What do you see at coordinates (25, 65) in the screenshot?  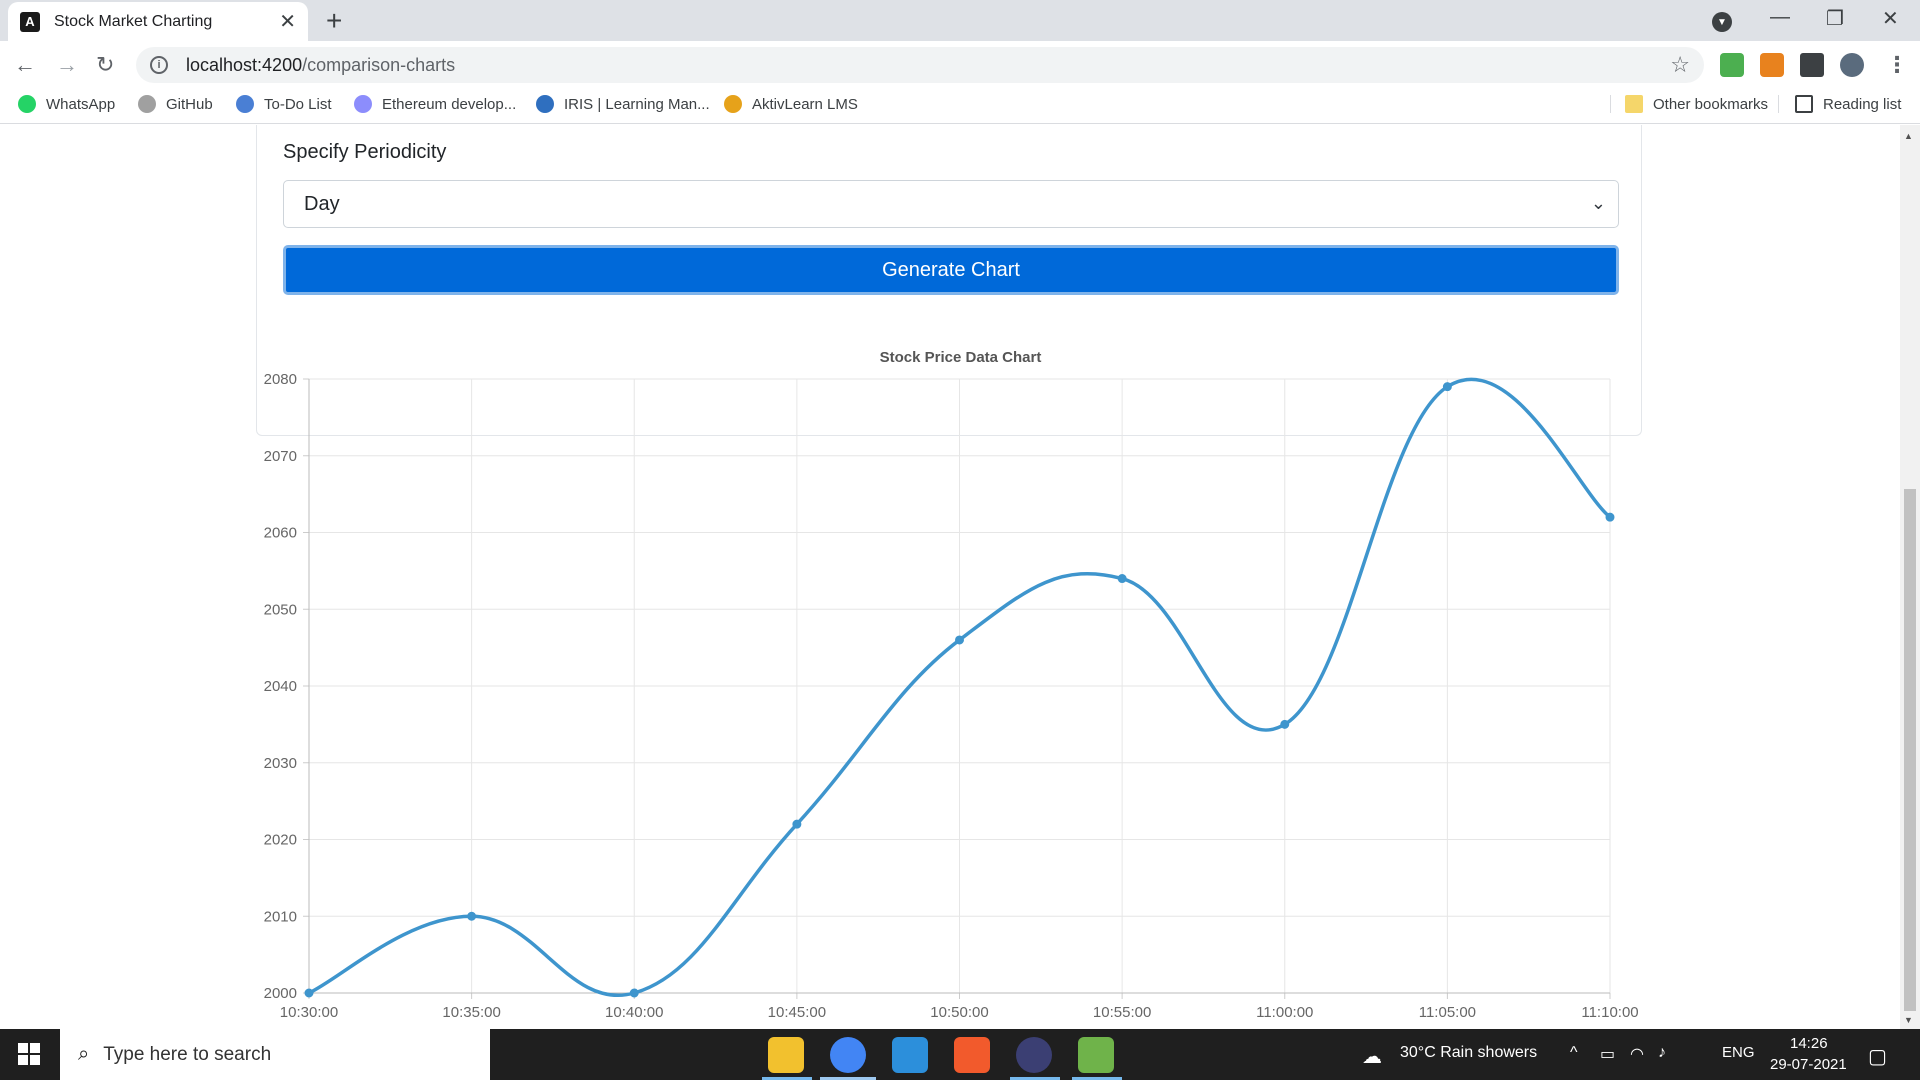 I see `back-icon: ←` at bounding box center [25, 65].